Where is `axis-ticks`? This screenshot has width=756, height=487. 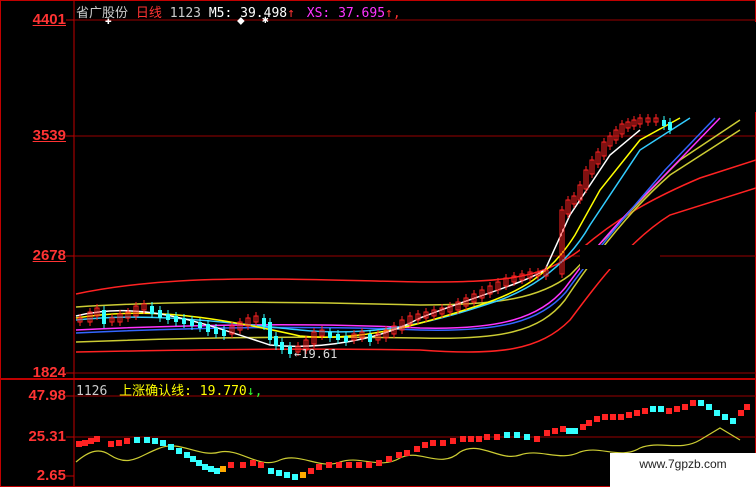 axis-ticks is located at coordinates (70, 248).